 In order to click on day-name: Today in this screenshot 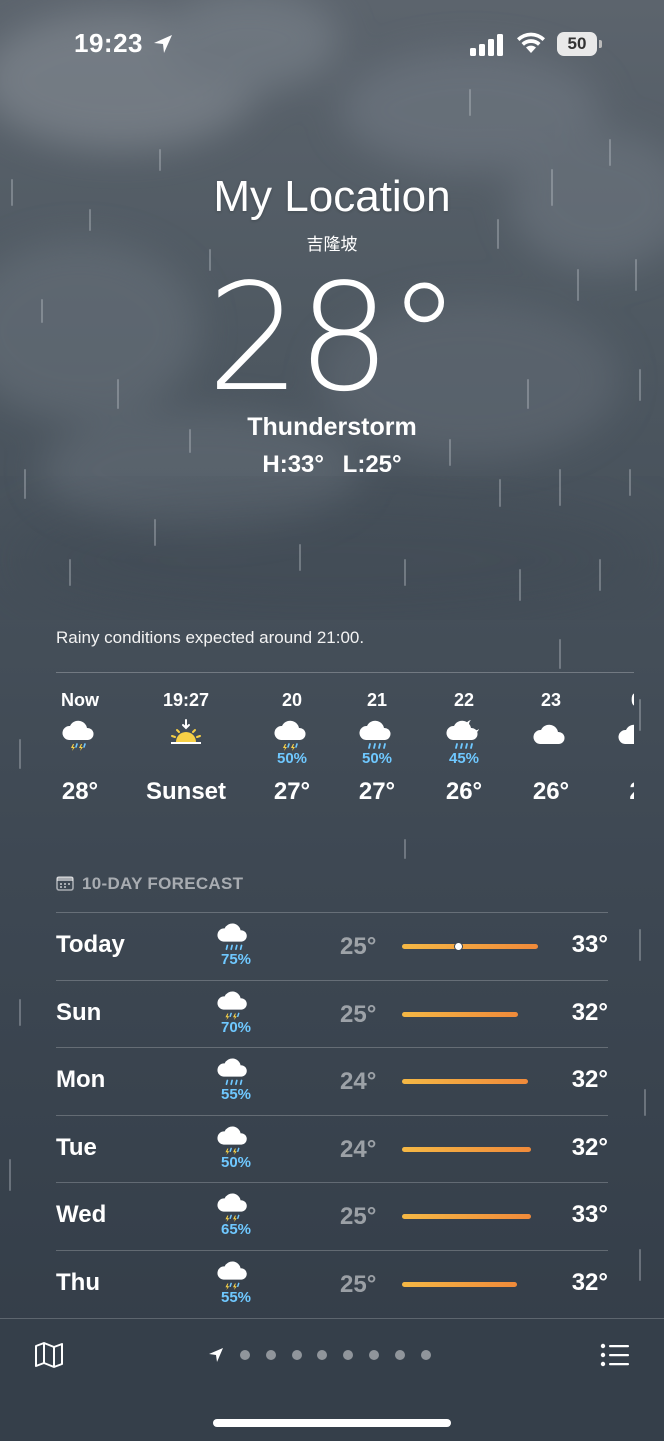, I will do `click(90, 944)`.